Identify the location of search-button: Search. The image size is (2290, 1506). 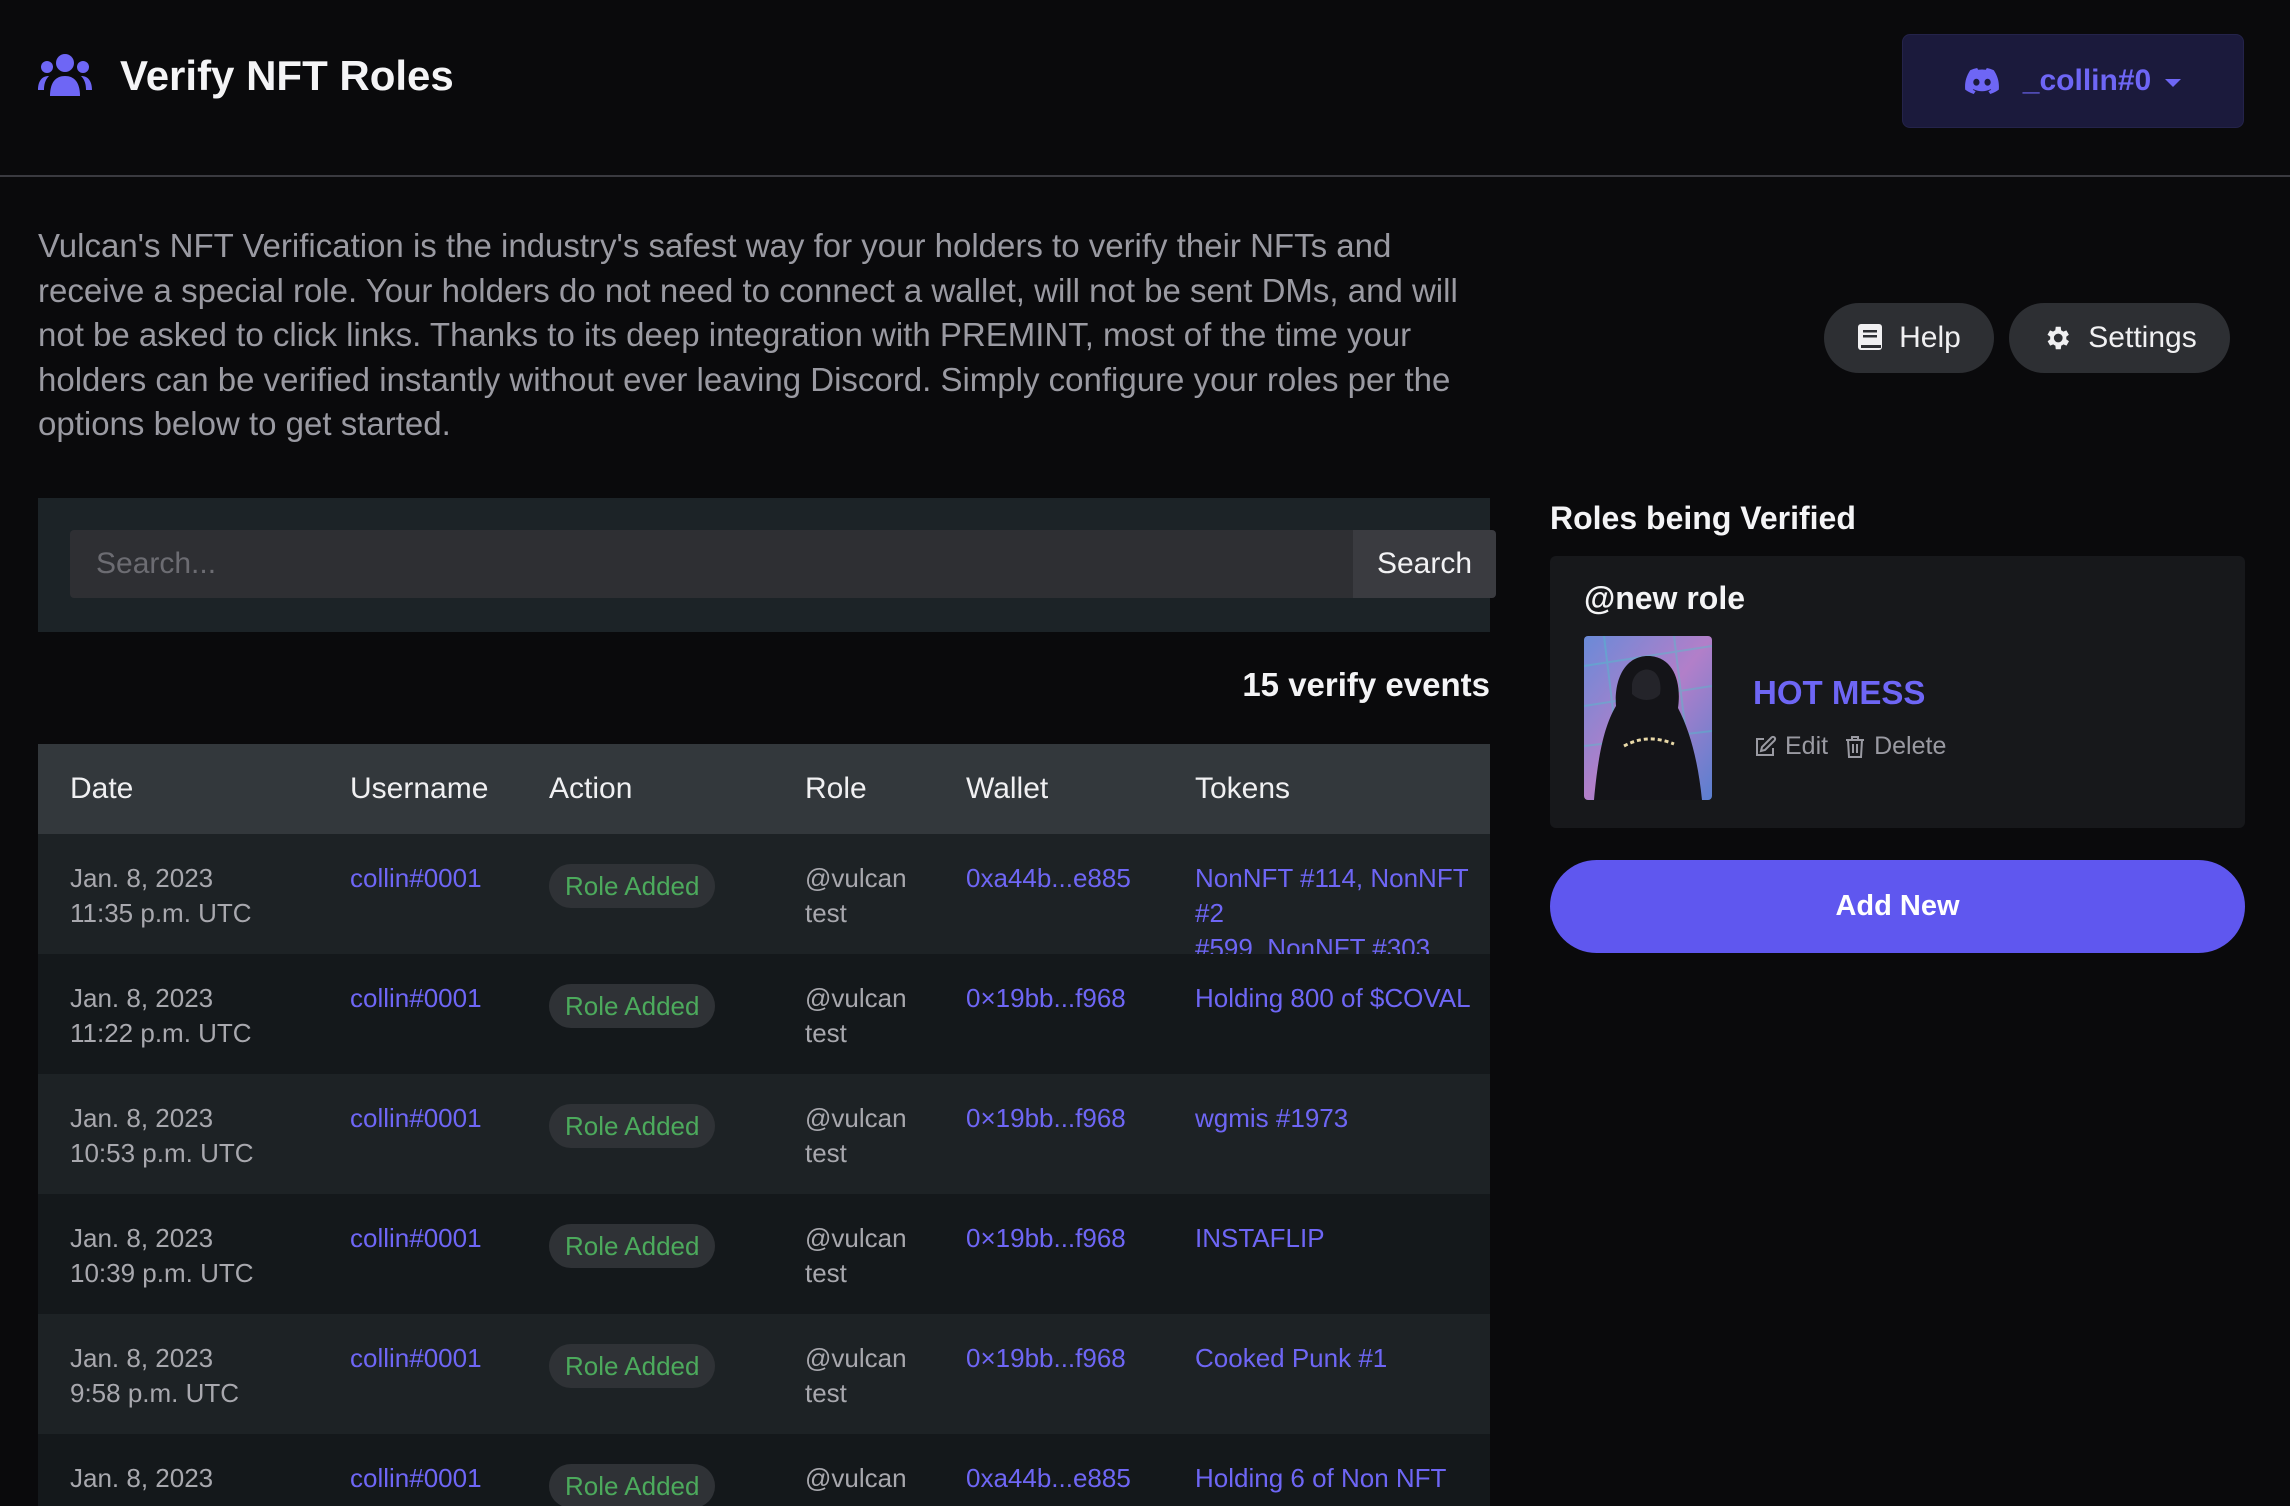
(1424, 564).